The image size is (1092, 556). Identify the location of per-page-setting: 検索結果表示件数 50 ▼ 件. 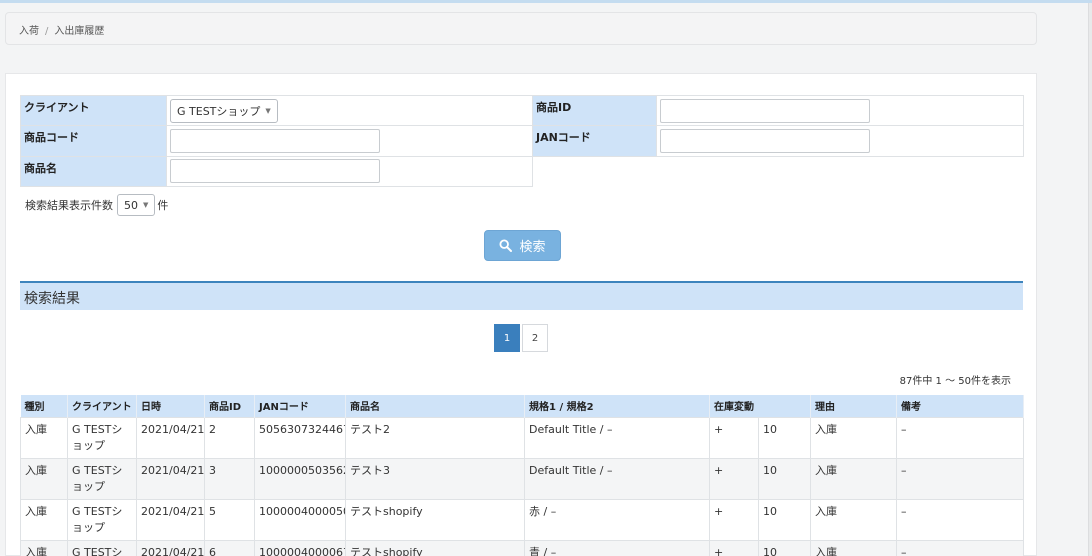
(96, 205).